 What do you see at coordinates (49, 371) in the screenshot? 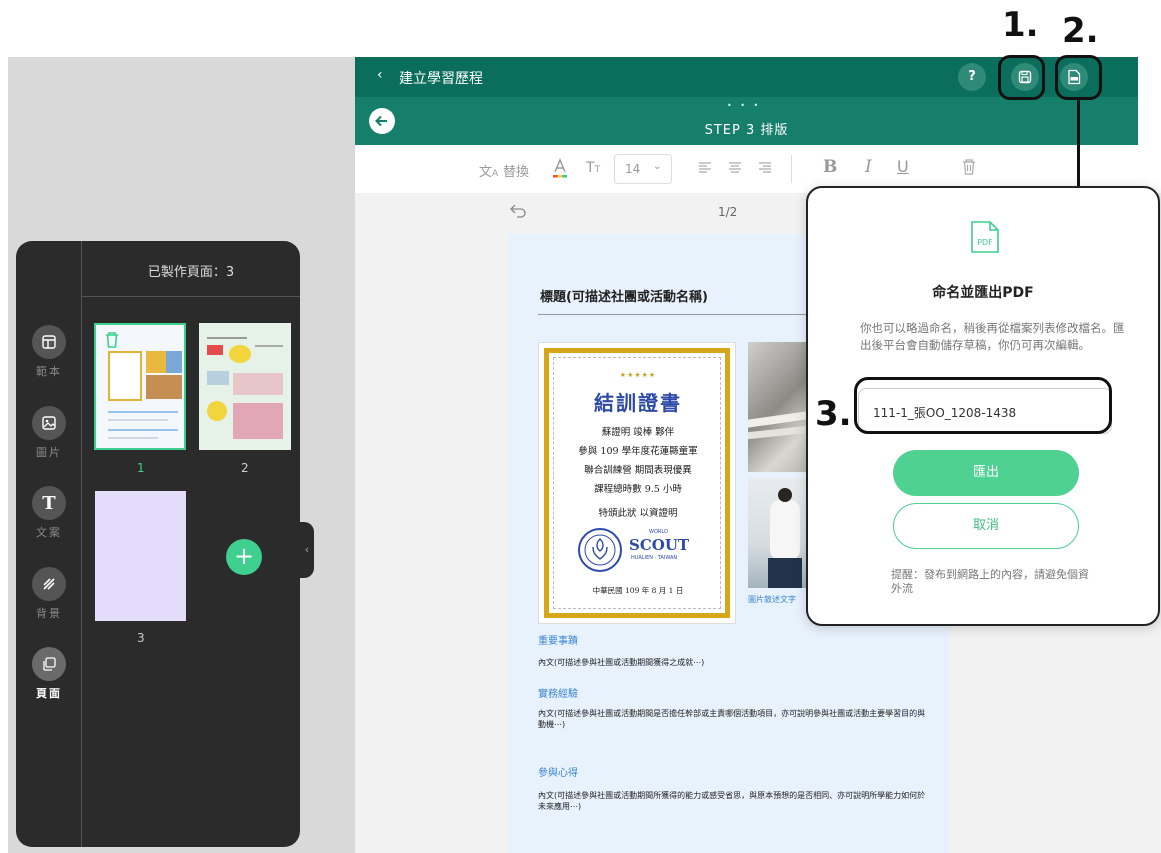
I see `rail-label: 範本` at bounding box center [49, 371].